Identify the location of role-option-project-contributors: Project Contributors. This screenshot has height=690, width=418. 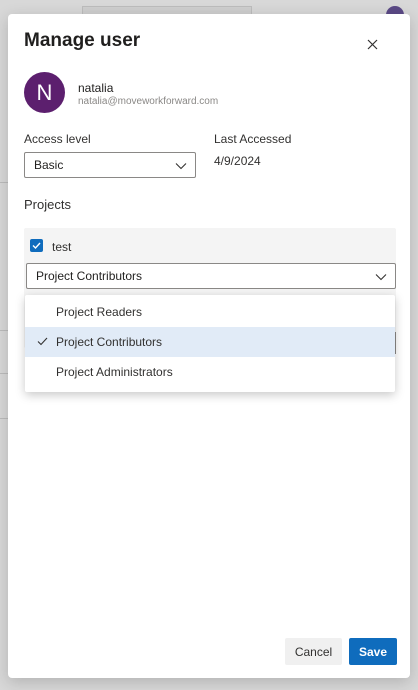
(210, 342).